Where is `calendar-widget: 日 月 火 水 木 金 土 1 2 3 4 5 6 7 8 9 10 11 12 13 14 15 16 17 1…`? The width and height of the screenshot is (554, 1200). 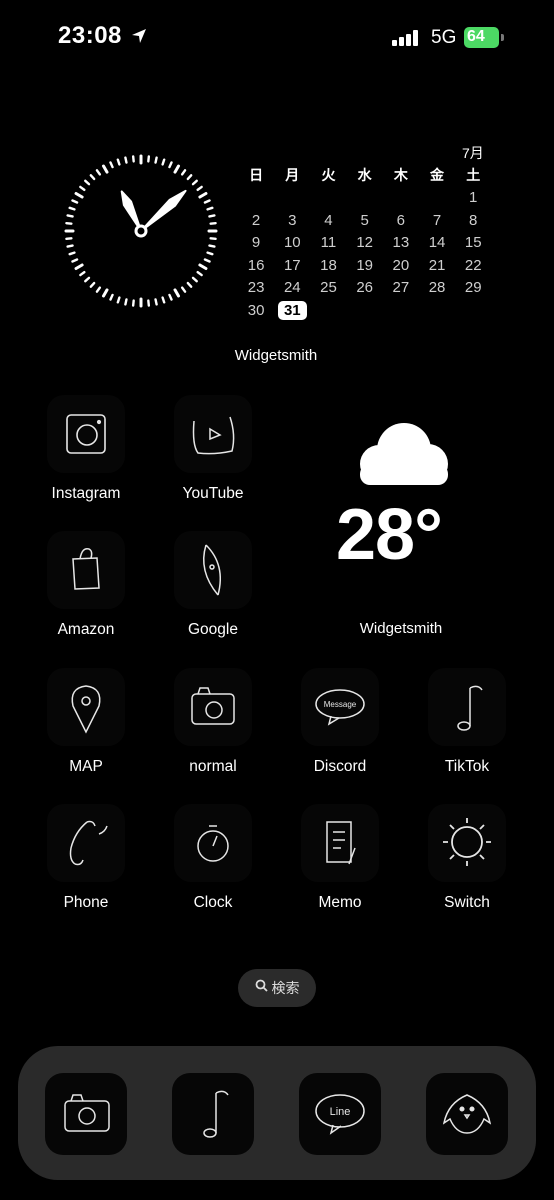
calendar-widget: 日 月 火 水 木 金 土 1 2 3 4 5 6 7 8 9 10 11 12 13 14 15 16 17 1… is located at coordinates (365, 243).